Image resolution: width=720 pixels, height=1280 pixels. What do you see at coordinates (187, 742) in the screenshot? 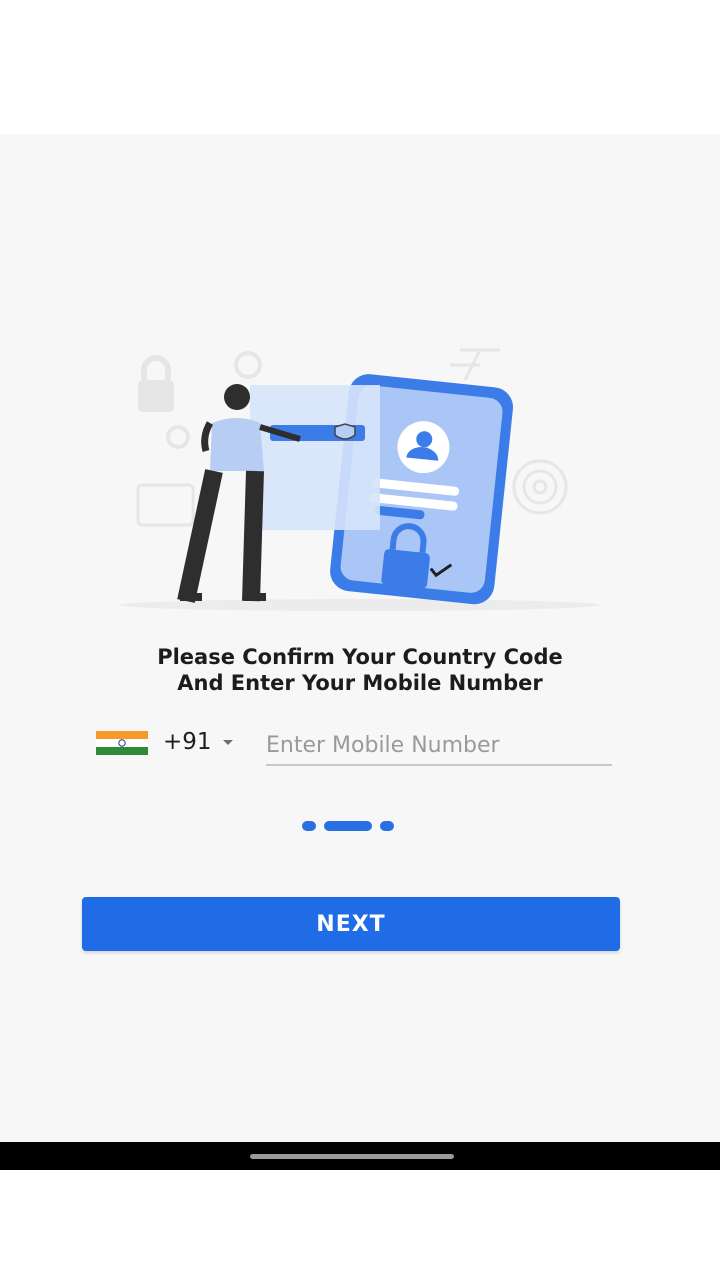
I see `country-code-selector: +91` at bounding box center [187, 742].